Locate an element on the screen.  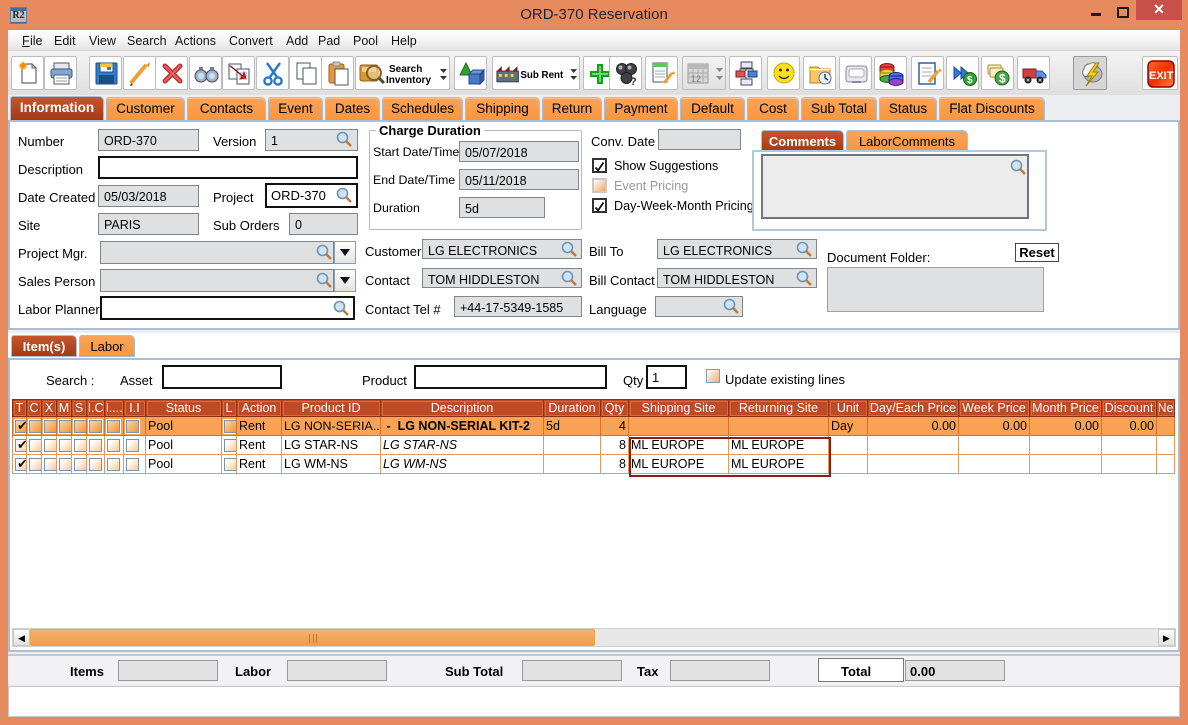
svg-text: 12 is located at coordinates (696, 79).